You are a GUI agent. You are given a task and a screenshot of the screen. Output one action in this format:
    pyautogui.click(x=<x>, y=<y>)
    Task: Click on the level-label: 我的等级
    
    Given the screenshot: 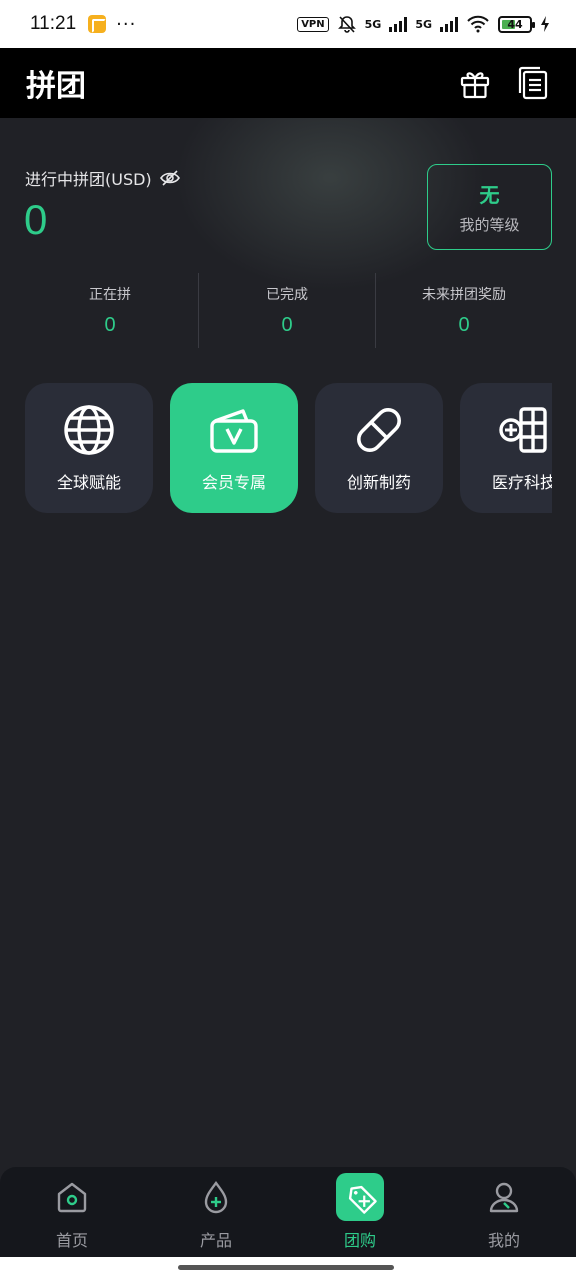 What is the action you would take?
    pyautogui.click(x=489, y=225)
    